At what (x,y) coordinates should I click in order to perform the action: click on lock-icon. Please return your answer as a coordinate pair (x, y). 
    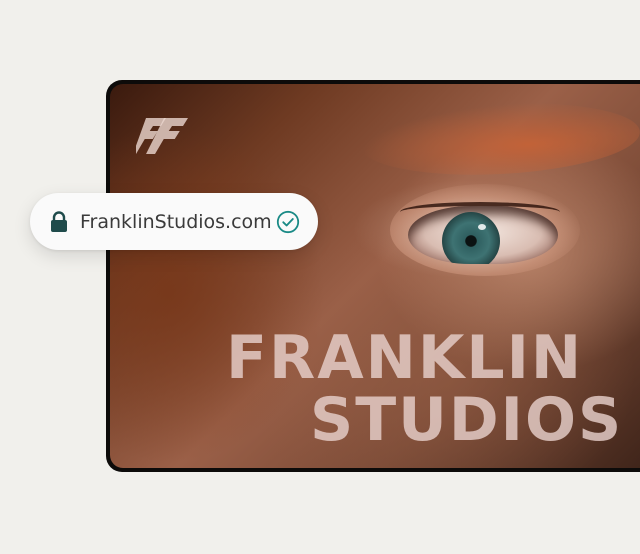
    Looking at the image, I should click on (59, 221).